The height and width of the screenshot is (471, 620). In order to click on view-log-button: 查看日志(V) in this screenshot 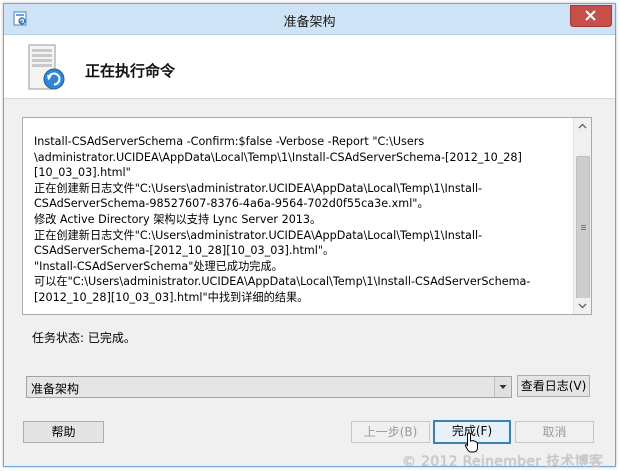, I will do `click(553, 386)`.